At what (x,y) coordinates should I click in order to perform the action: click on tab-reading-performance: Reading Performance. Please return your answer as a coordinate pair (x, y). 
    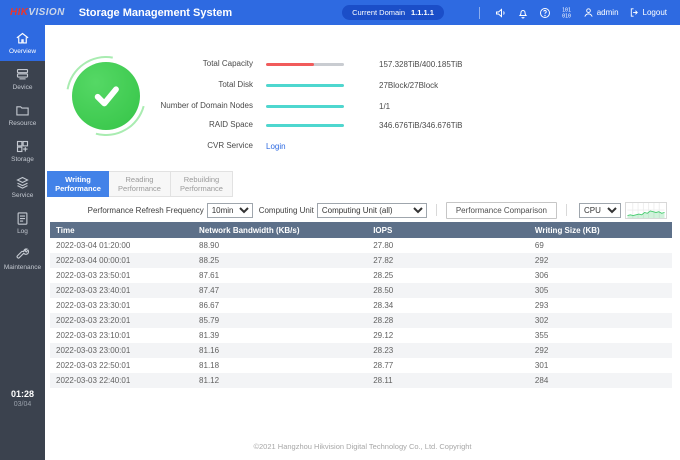
    Looking at the image, I should click on (140, 184).